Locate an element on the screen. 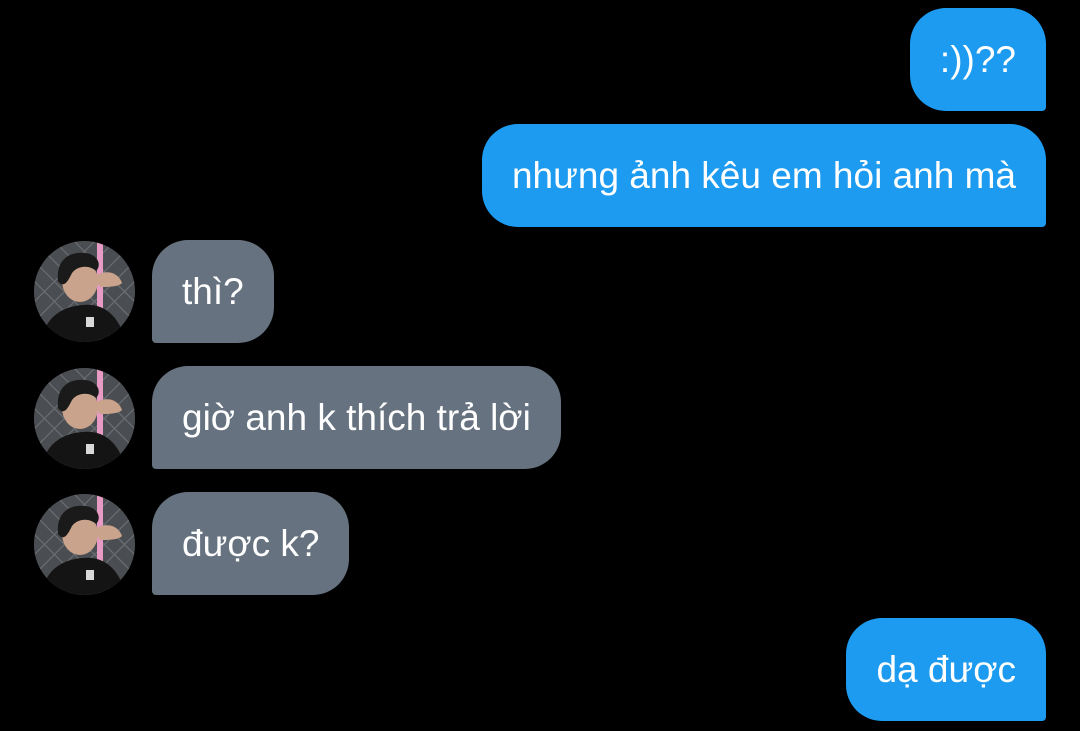  received-message-bubble: được k? is located at coordinates (251, 543).